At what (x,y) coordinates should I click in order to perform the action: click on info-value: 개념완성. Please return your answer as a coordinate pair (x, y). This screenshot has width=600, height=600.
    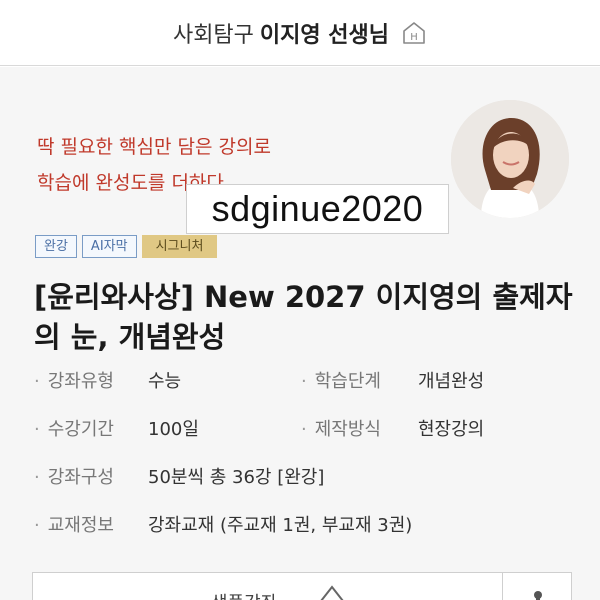
    Looking at the image, I should click on (451, 381).